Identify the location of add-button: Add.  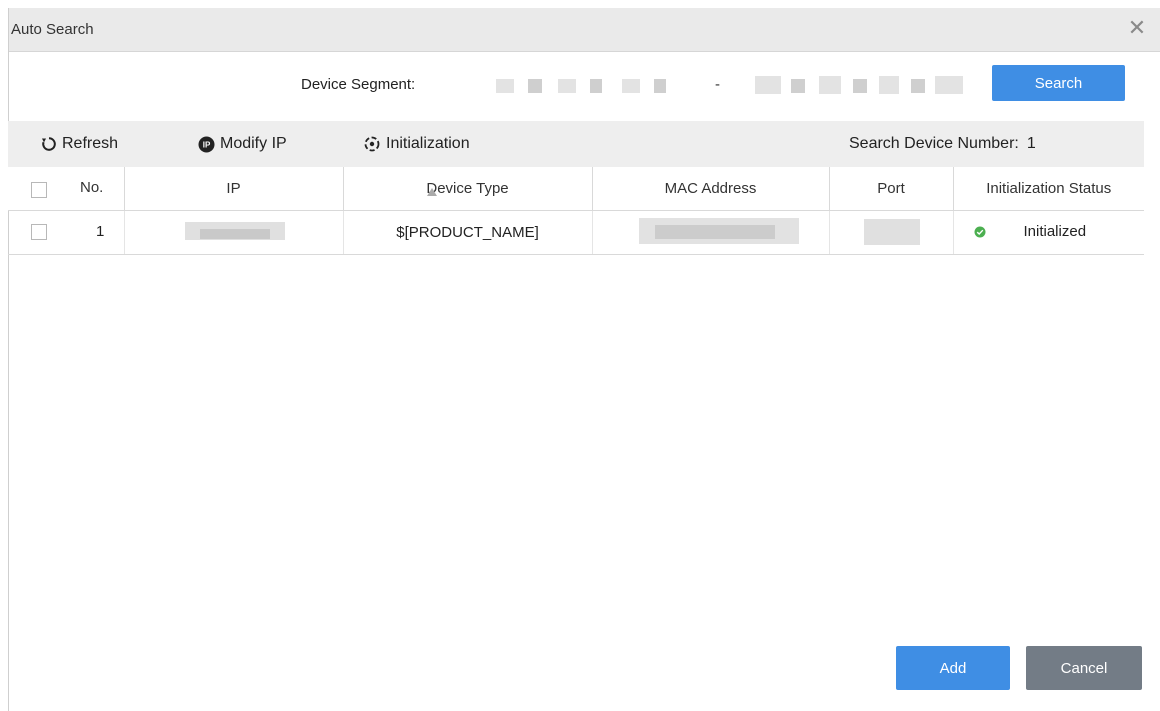
(953, 668).